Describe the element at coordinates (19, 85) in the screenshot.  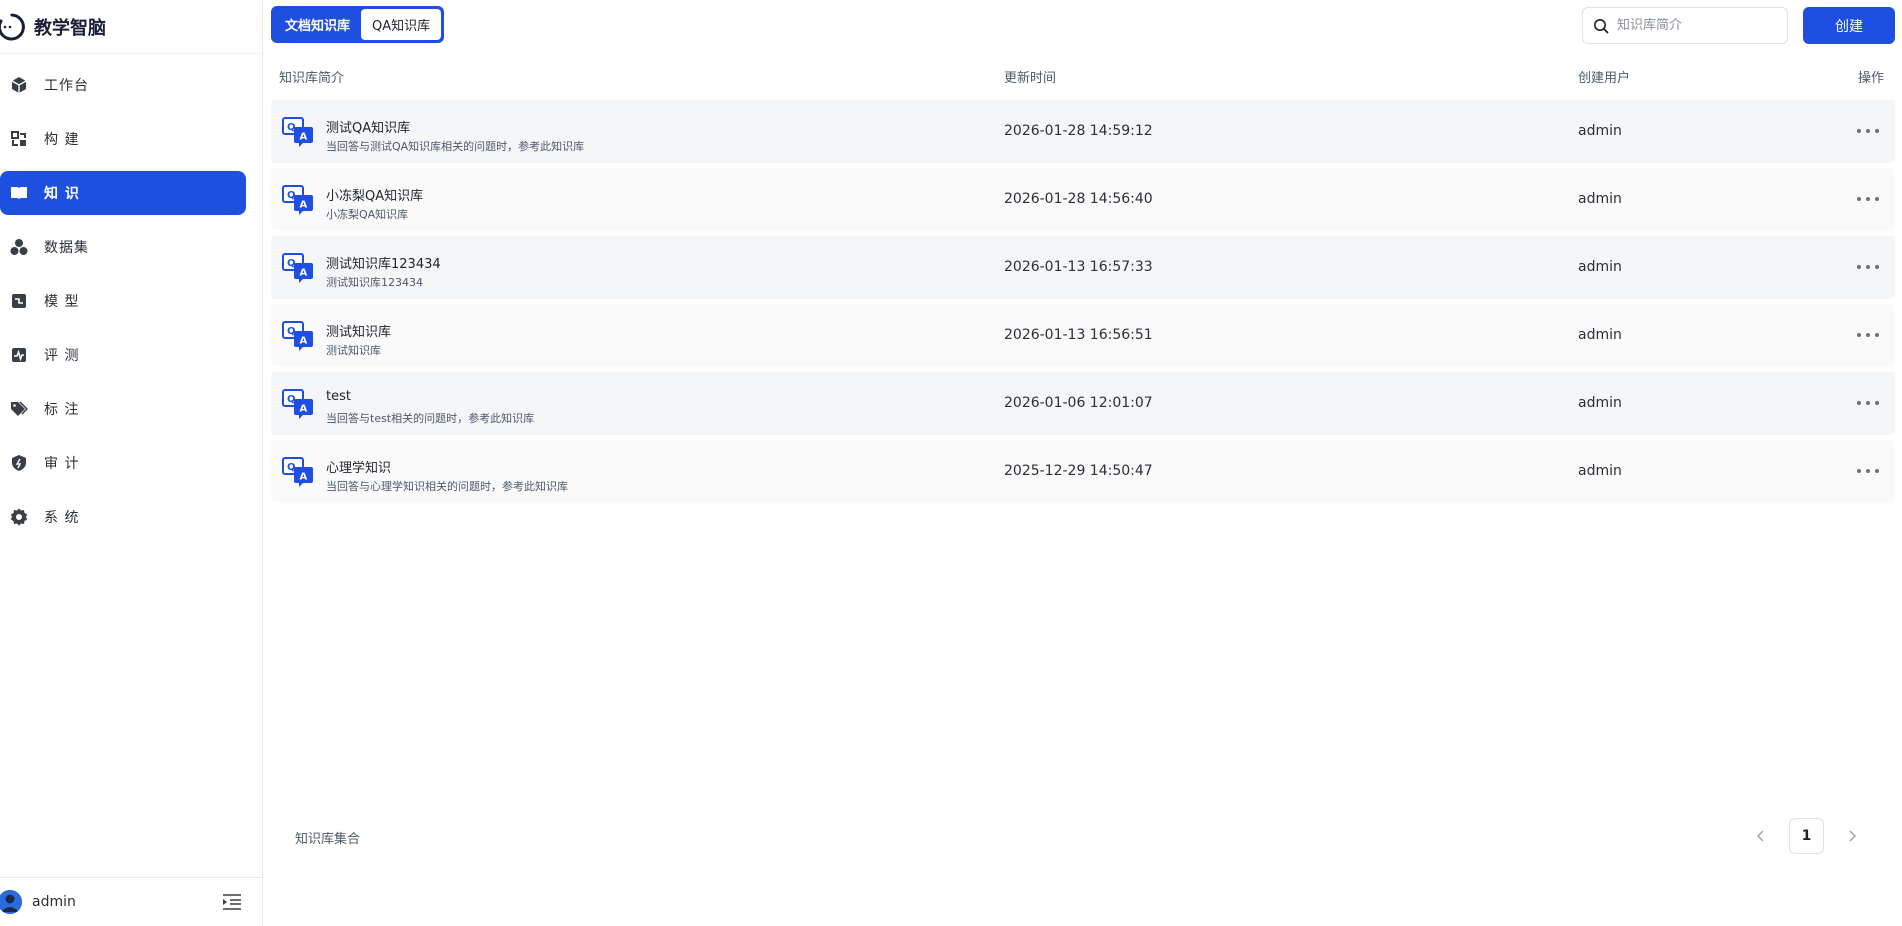
I see `cube-icon` at that location.